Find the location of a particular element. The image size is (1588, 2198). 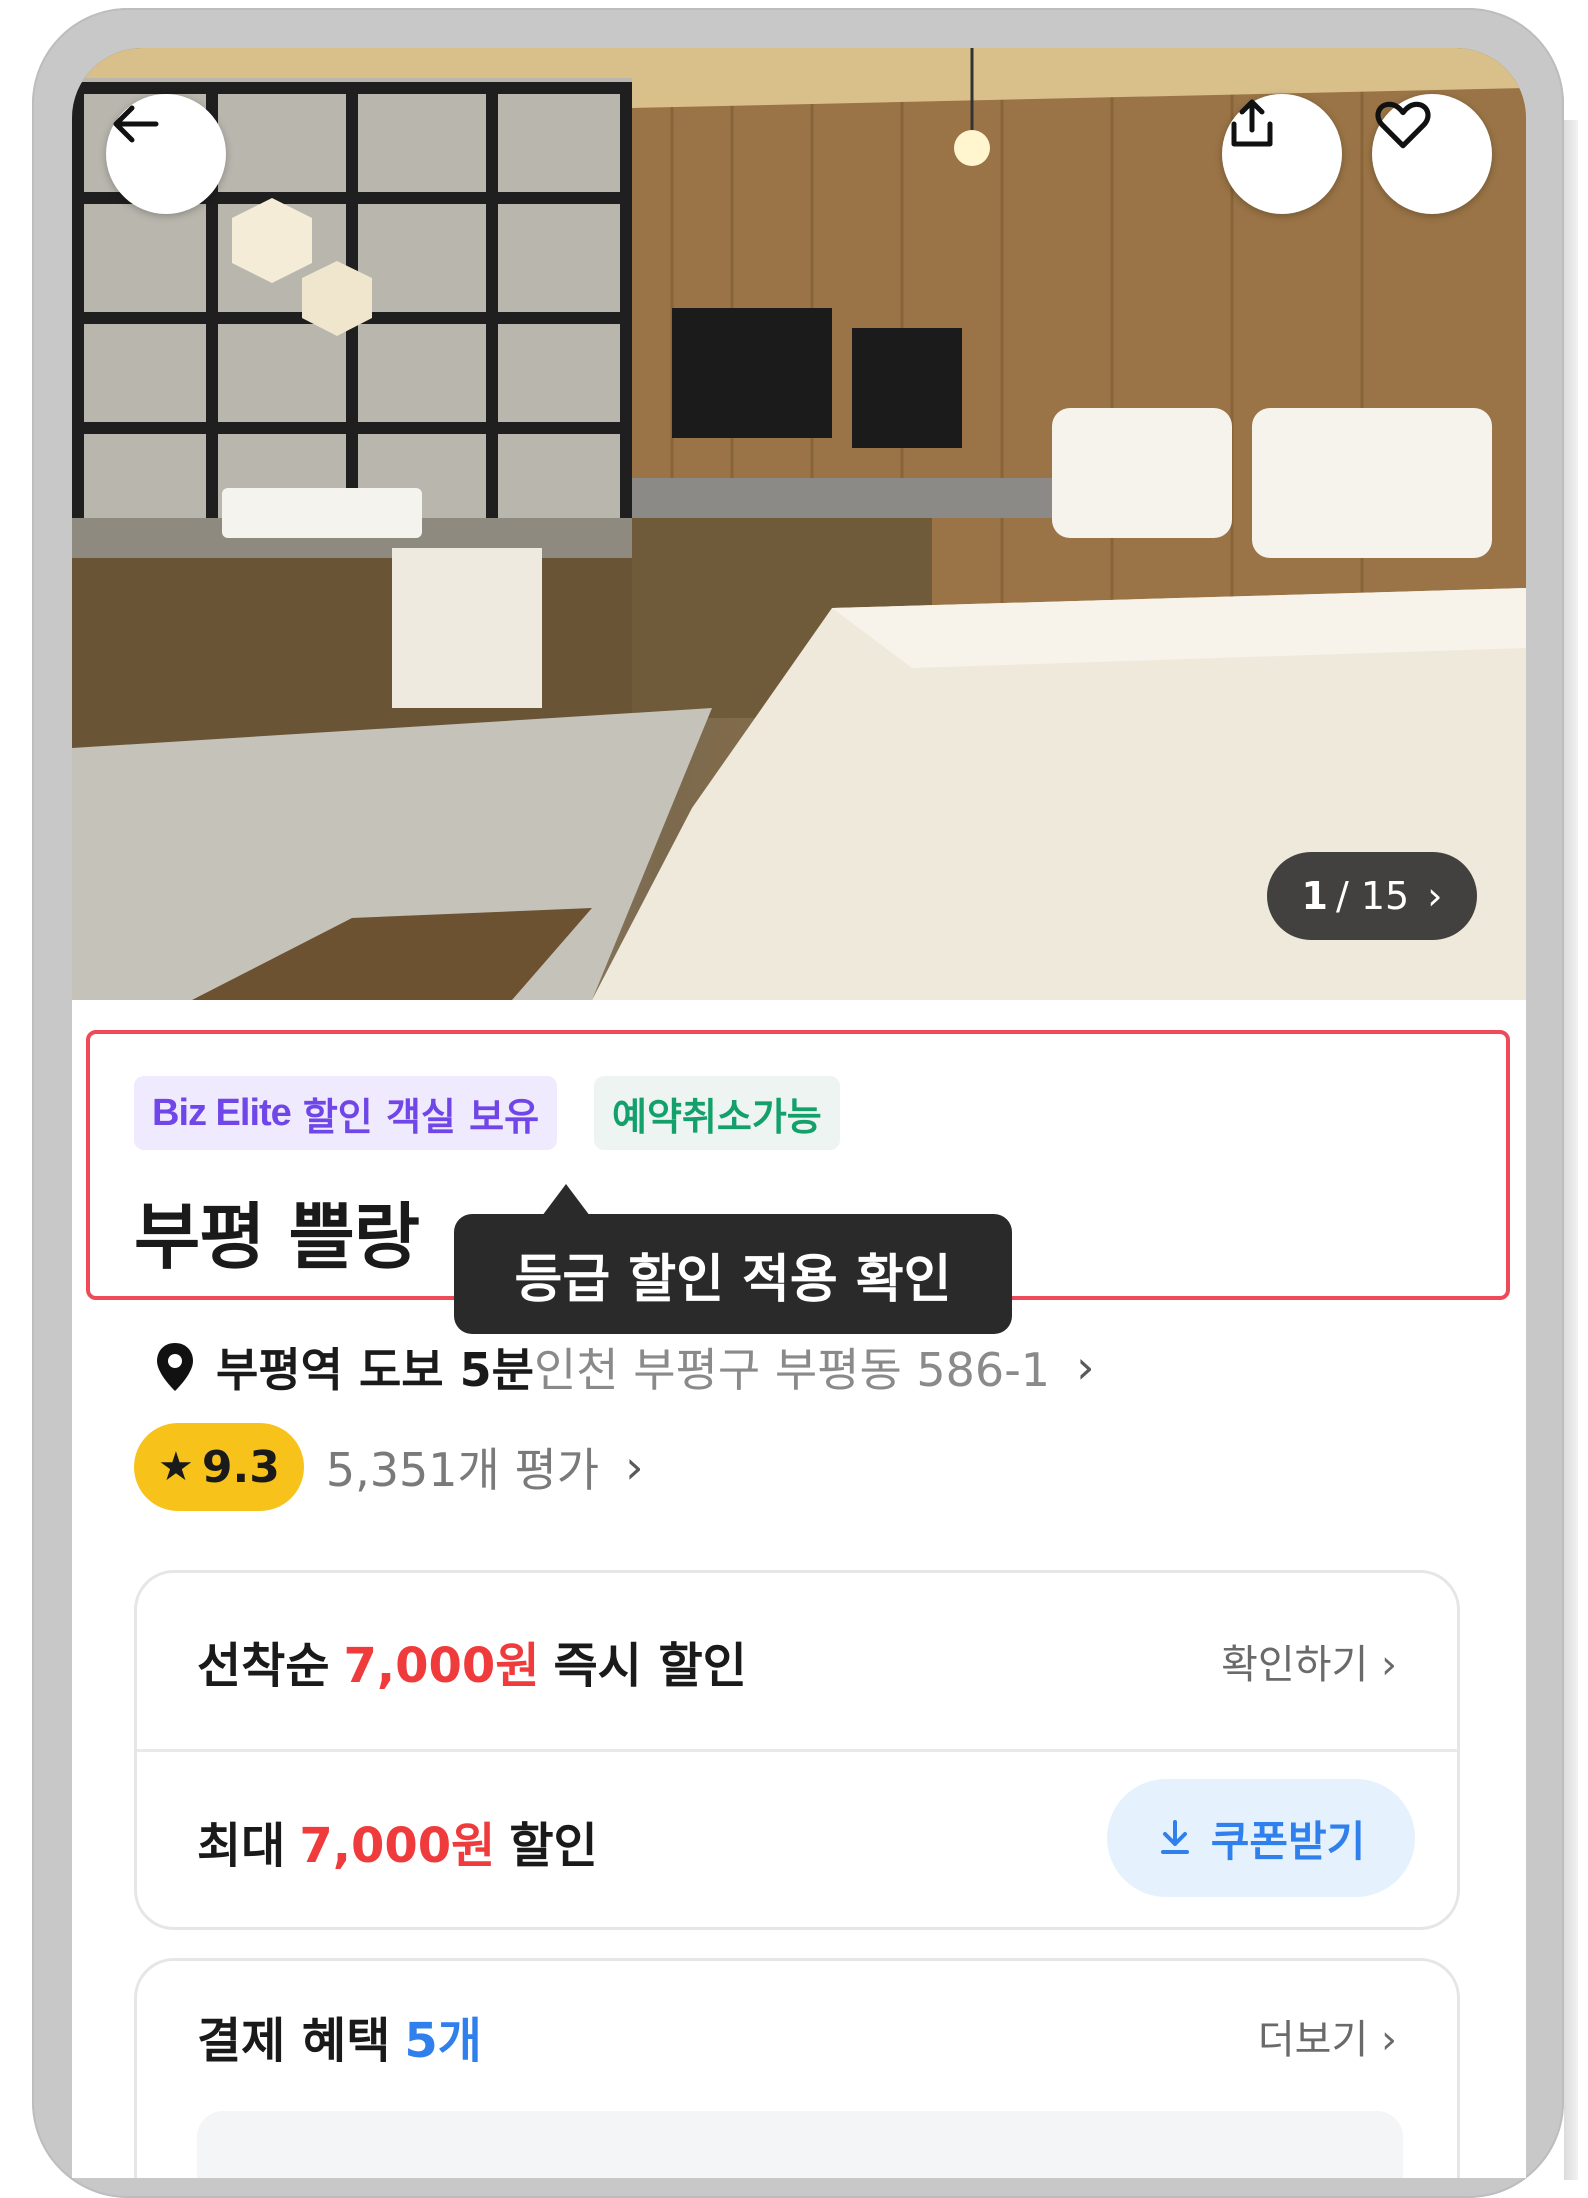

pager-total: / 15 is located at coordinates (1373, 896).